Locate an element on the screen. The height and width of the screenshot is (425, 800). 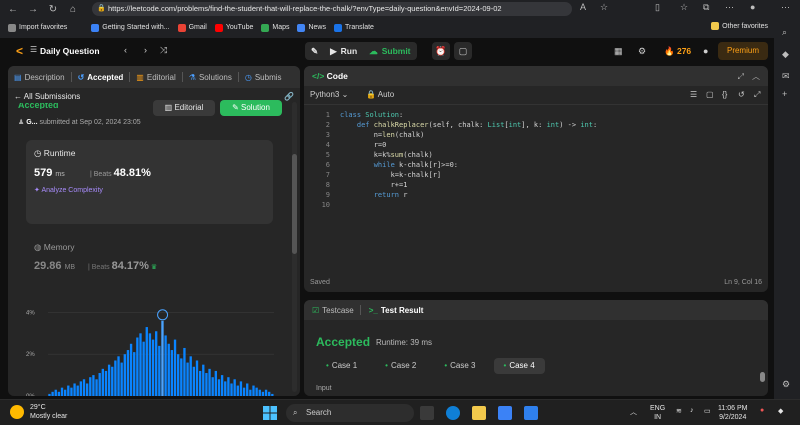
tab-solutions: ⚗ Solutions is located at coordinates (210, 77).